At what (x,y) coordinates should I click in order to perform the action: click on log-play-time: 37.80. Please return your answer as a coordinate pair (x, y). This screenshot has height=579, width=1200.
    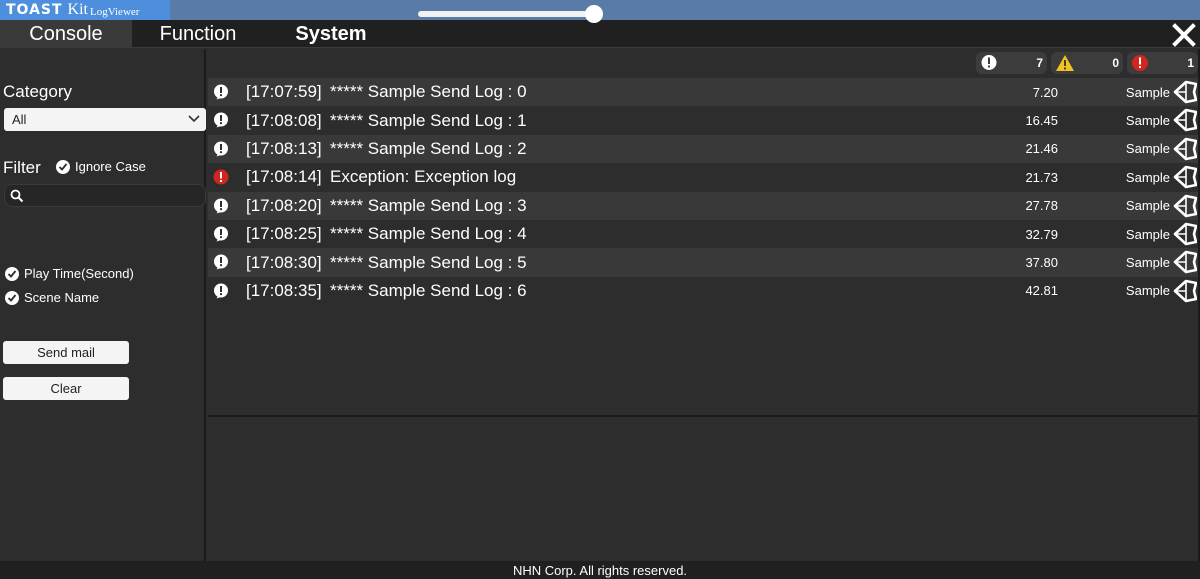
    Looking at the image, I should click on (1041, 263).